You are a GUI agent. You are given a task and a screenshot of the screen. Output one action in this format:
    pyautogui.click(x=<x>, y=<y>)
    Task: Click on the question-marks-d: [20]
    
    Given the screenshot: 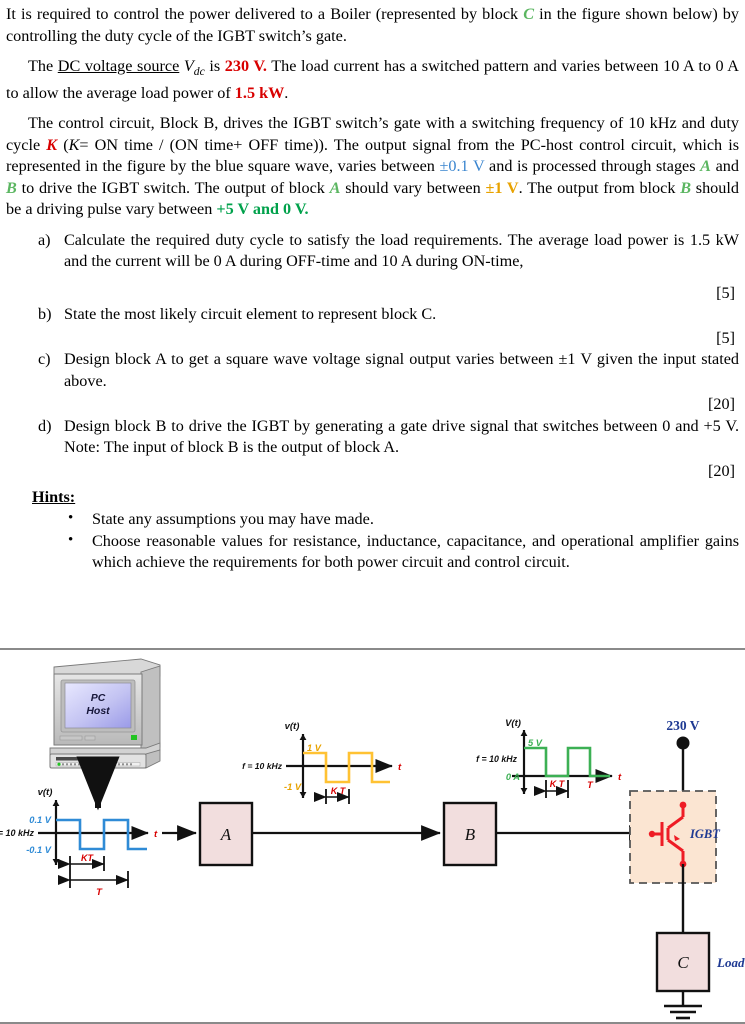 What is the action you would take?
    pyautogui.click(x=721, y=470)
    